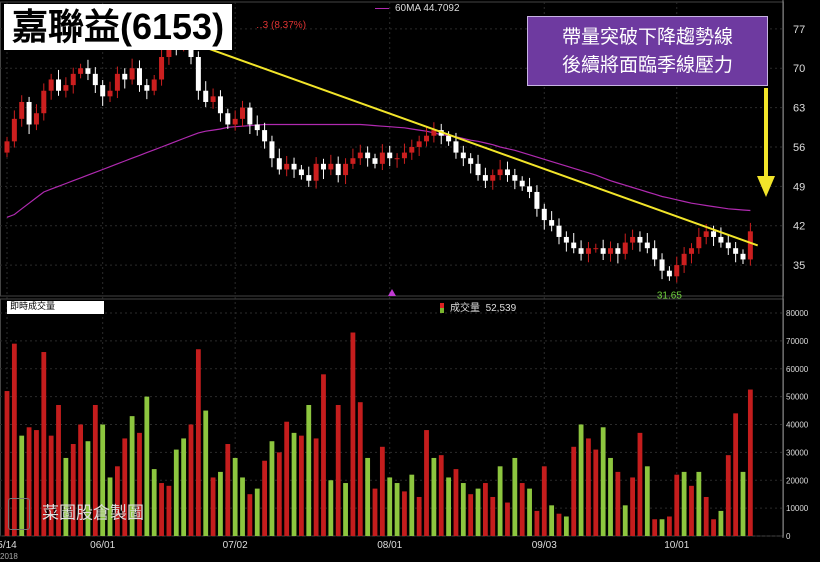 This screenshot has height=562, width=820. What do you see at coordinates (799, 227) in the screenshot?
I see `price-y-tick-label: 42` at bounding box center [799, 227].